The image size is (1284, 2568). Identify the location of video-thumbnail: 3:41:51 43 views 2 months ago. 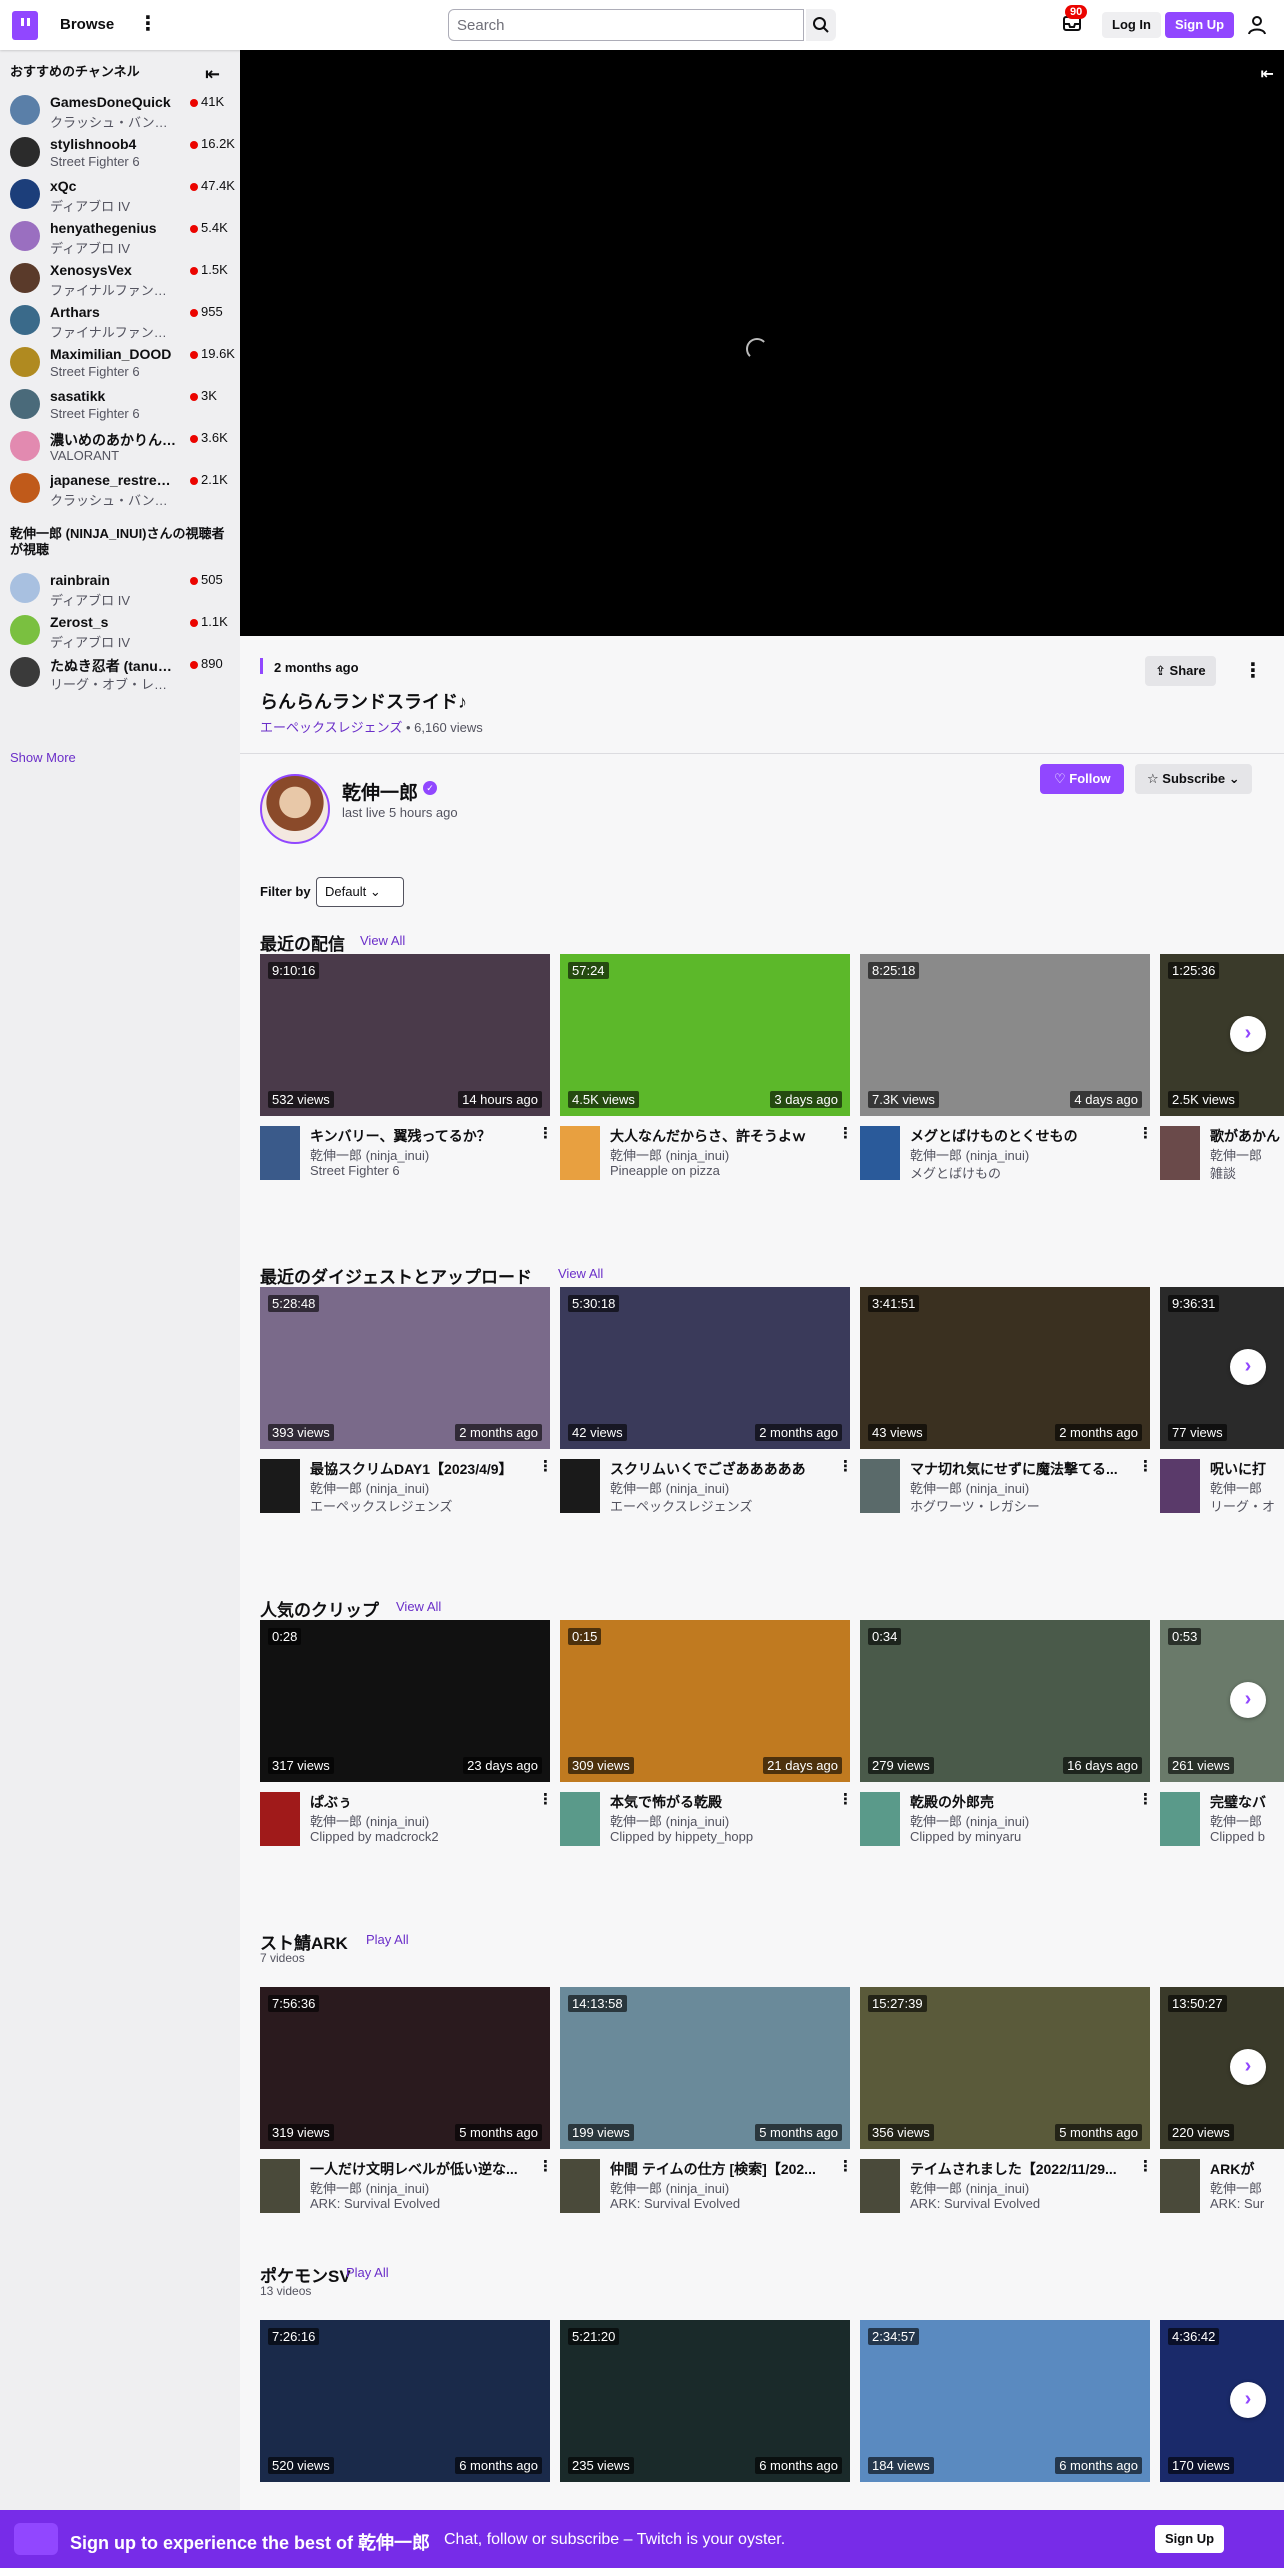
(1005, 1368).